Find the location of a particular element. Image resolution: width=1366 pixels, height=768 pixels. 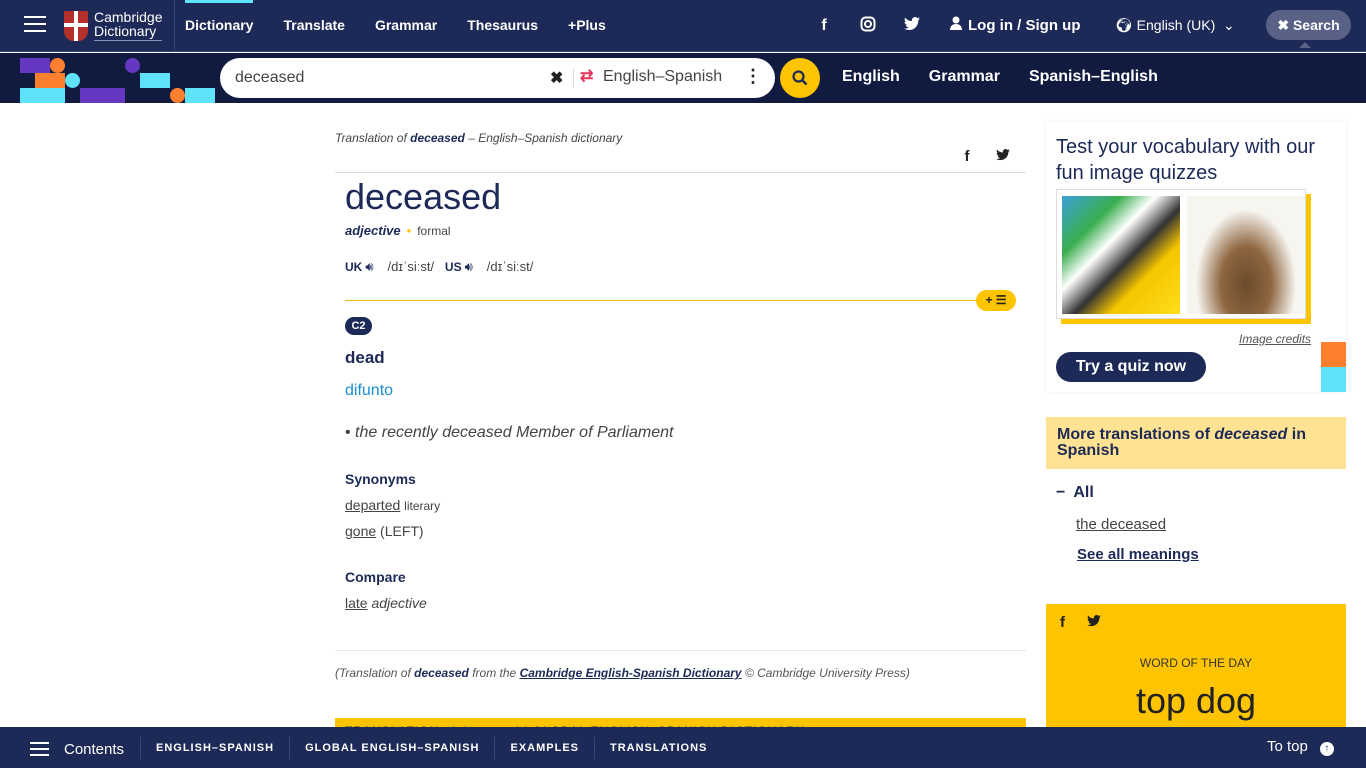

login-label: Log in / Sign up is located at coordinates (1024, 25).